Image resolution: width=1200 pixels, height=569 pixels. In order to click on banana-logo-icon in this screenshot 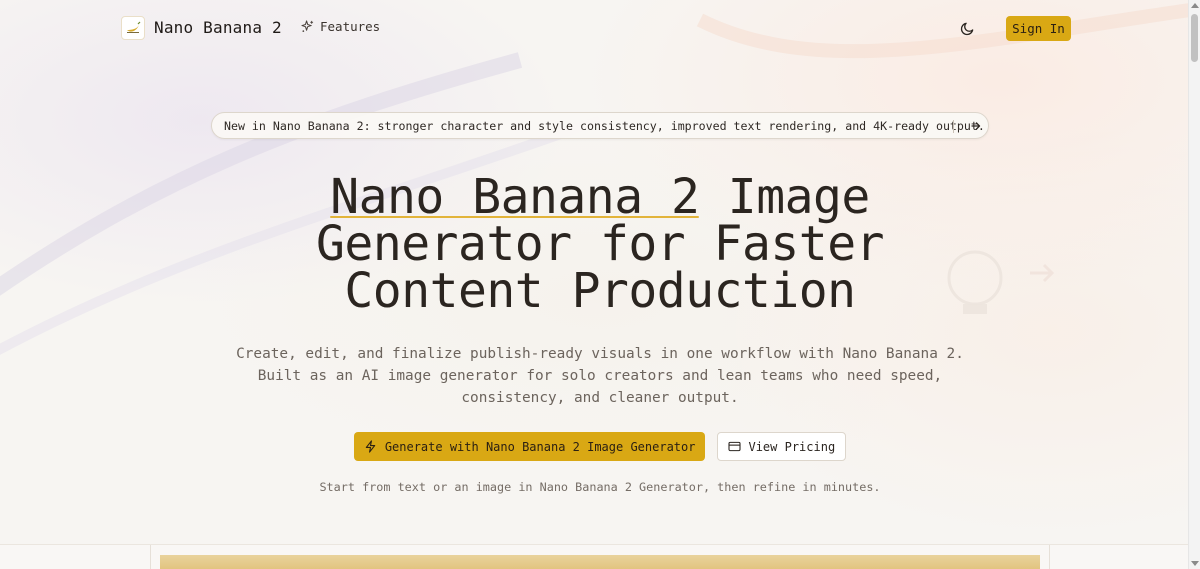, I will do `click(134, 27)`.